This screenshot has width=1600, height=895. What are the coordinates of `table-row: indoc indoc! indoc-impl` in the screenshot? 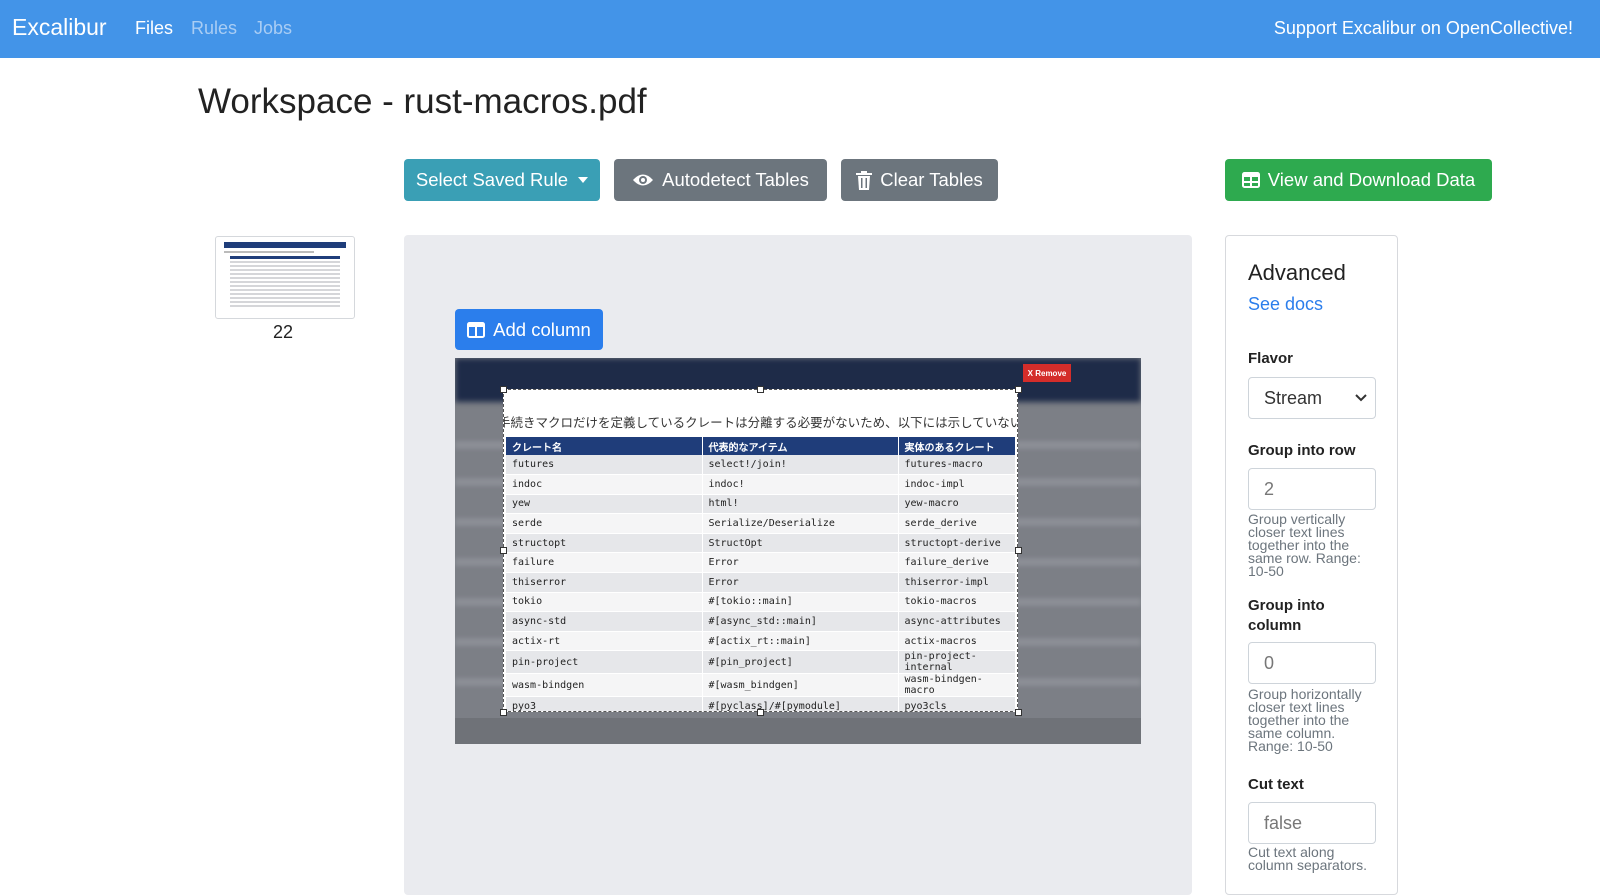 It's located at (761, 484).